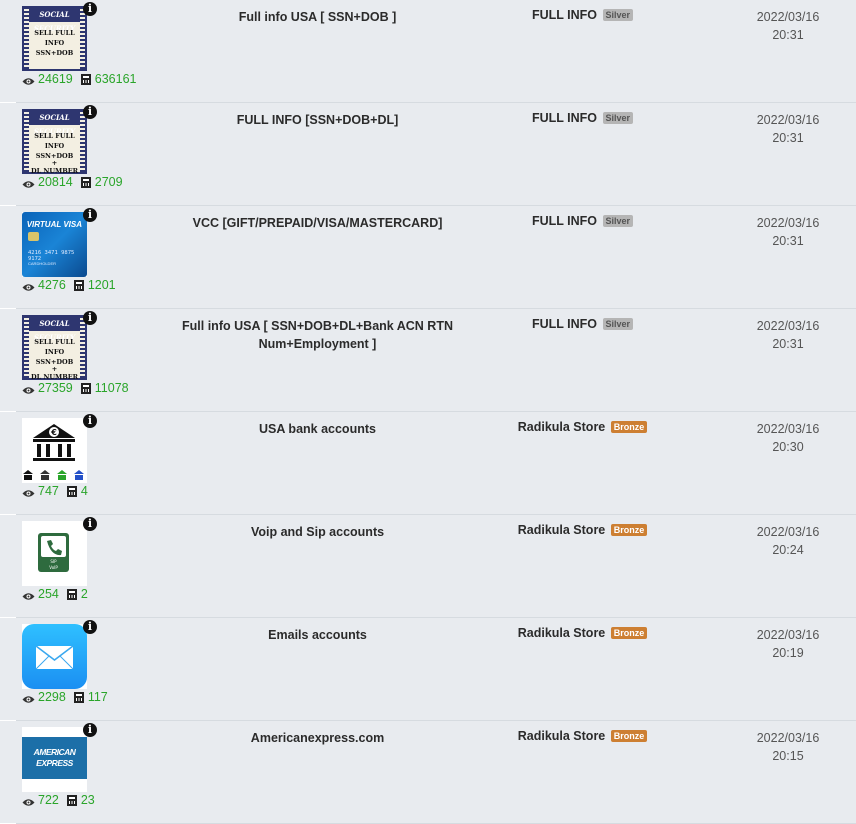 Image resolution: width=856 pixels, height=824 pixels. I want to click on stock-count: 2709, so click(108, 182).